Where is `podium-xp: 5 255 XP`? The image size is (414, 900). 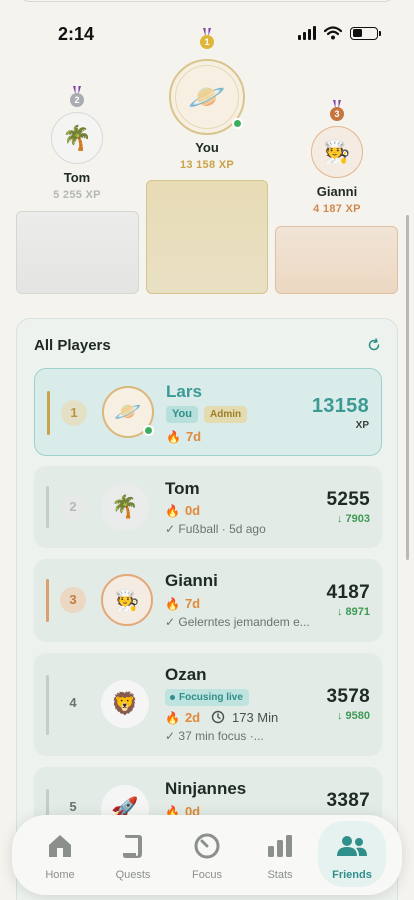 podium-xp: 5 255 XP is located at coordinates (77, 195).